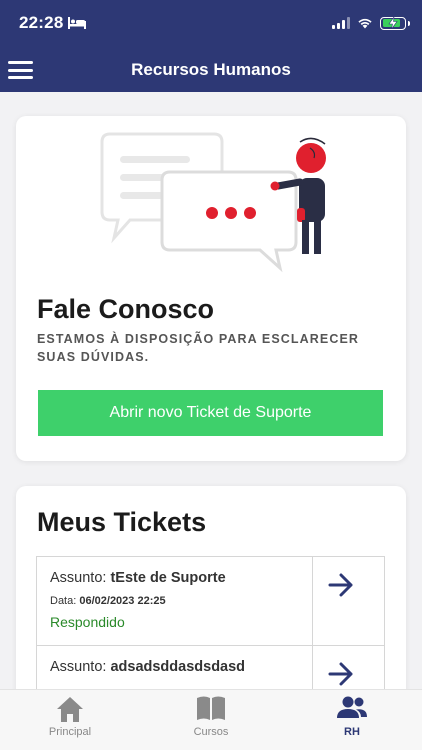 This screenshot has height=750, width=422. I want to click on open-ticket-button: Abrir novo Ticket de Suporte, so click(210, 413).